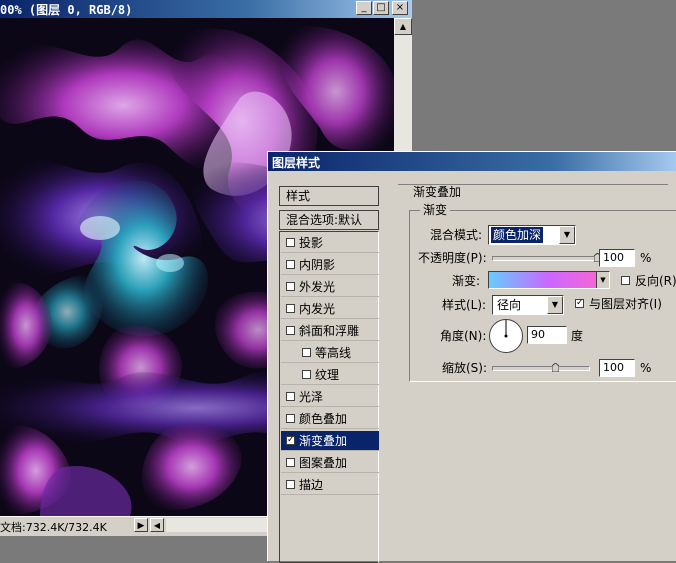 The height and width of the screenshot is (563, 676). Describe the element at coordinates (464, 305) in the screenshot. I see `style-label: 样式(L):` at that location.